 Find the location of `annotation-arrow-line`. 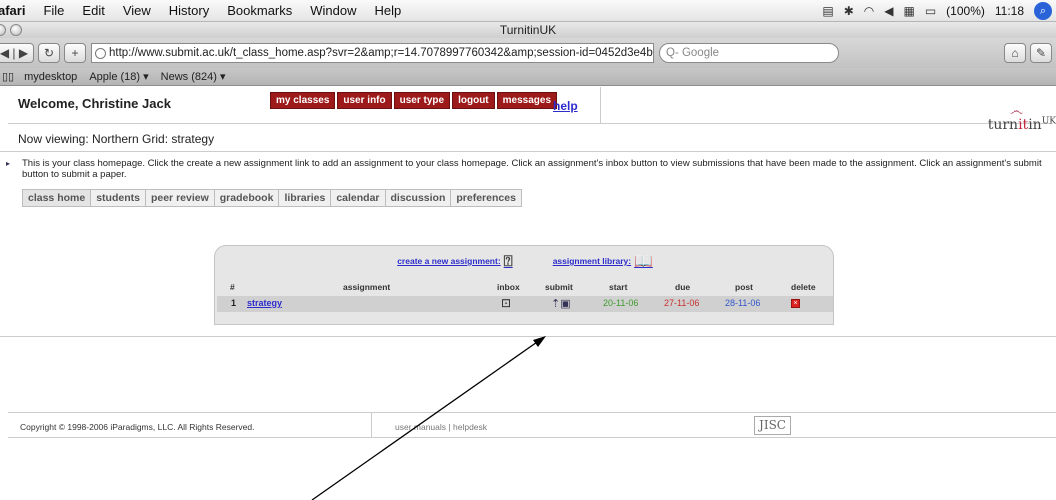

annotation-arrow-line is located at coordinates (426, 419).